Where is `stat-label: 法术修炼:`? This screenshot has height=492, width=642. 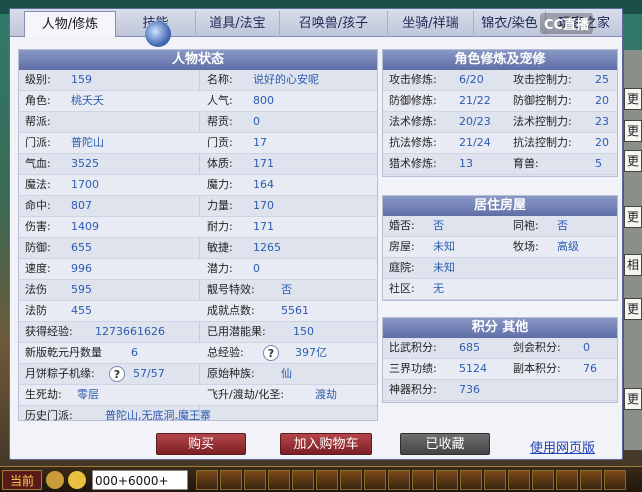
stat-label: 法术修炼: is located at coordinates (413, 121).